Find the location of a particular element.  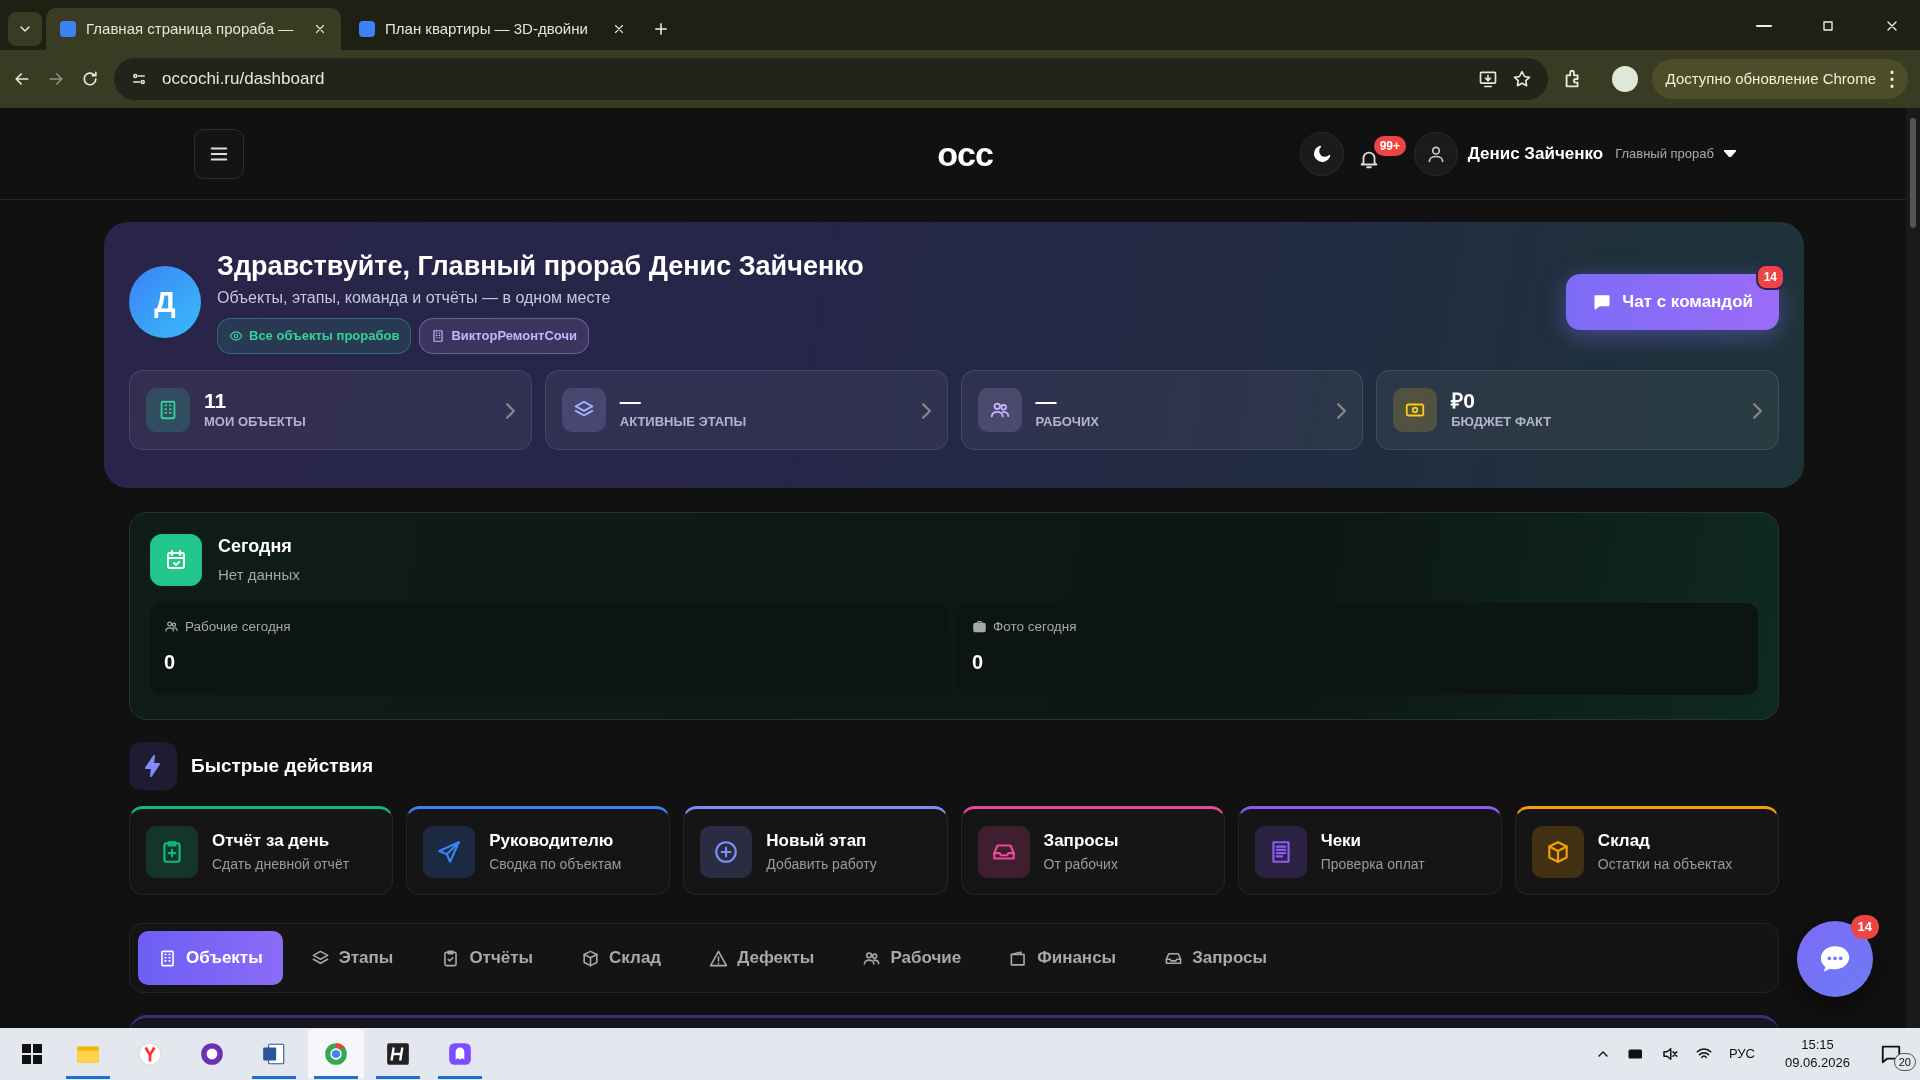

notification-count: 20 is located at coordinates (1904, 1061).